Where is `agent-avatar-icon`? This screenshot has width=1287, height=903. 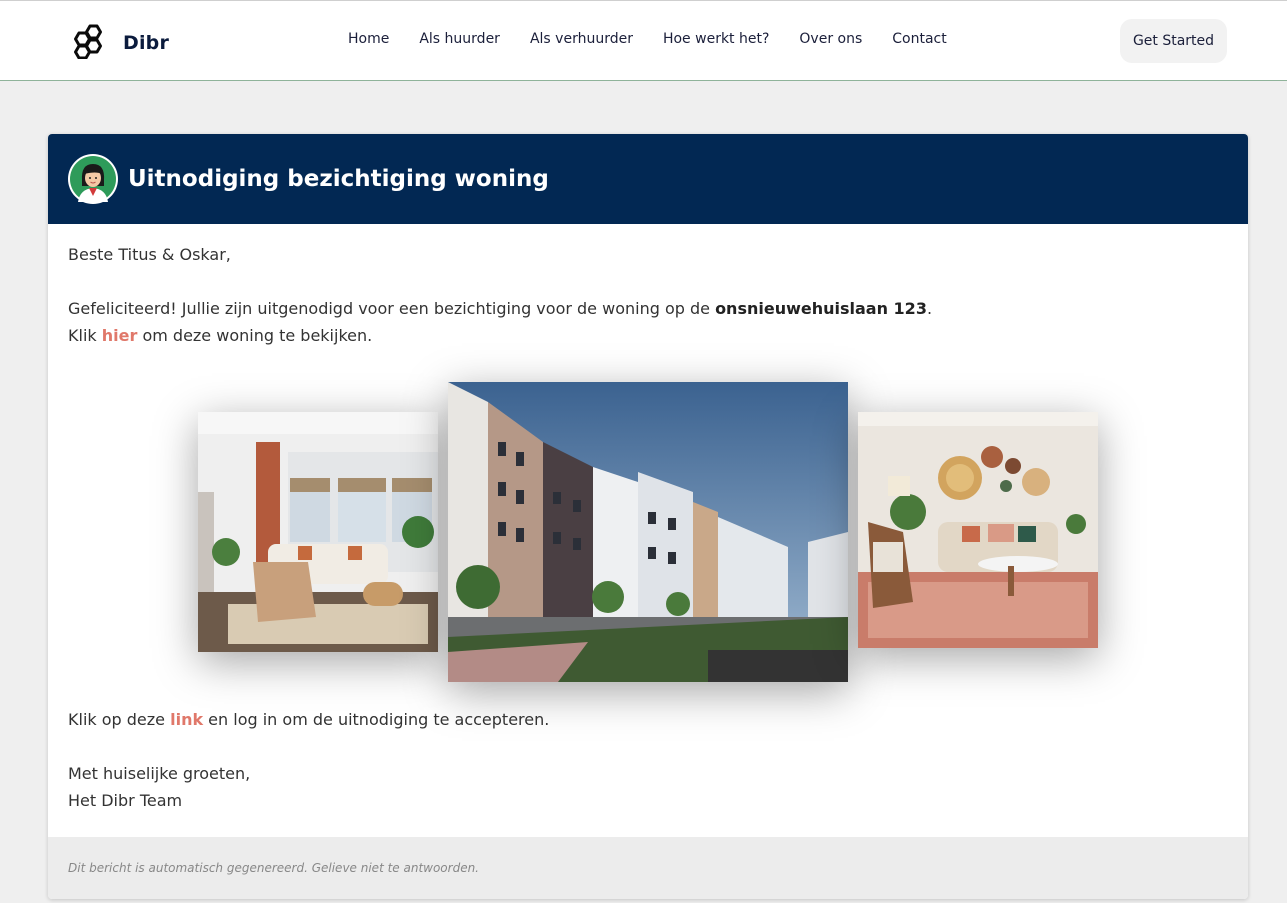
agent-avatar-icon is located at coordinates (93, 179).